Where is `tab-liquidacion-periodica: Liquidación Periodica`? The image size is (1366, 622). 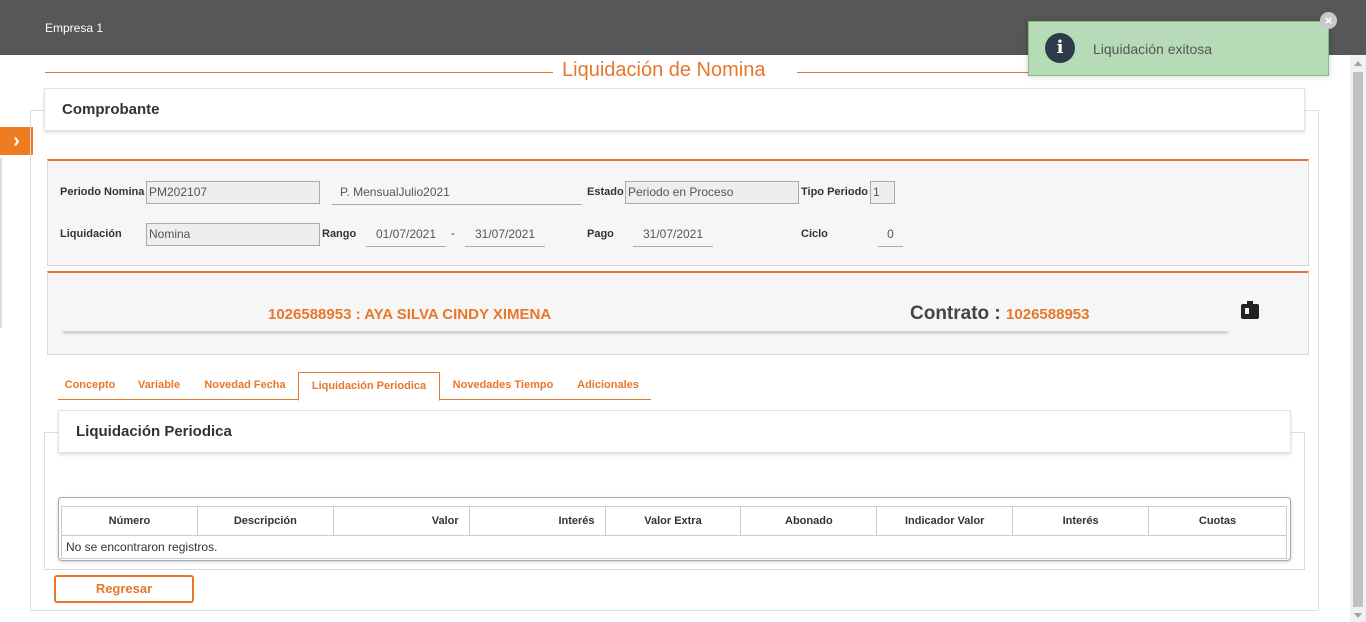
tab-liquidacion-periodica: Liquidación Periodica is located at coordinates (369, 386).